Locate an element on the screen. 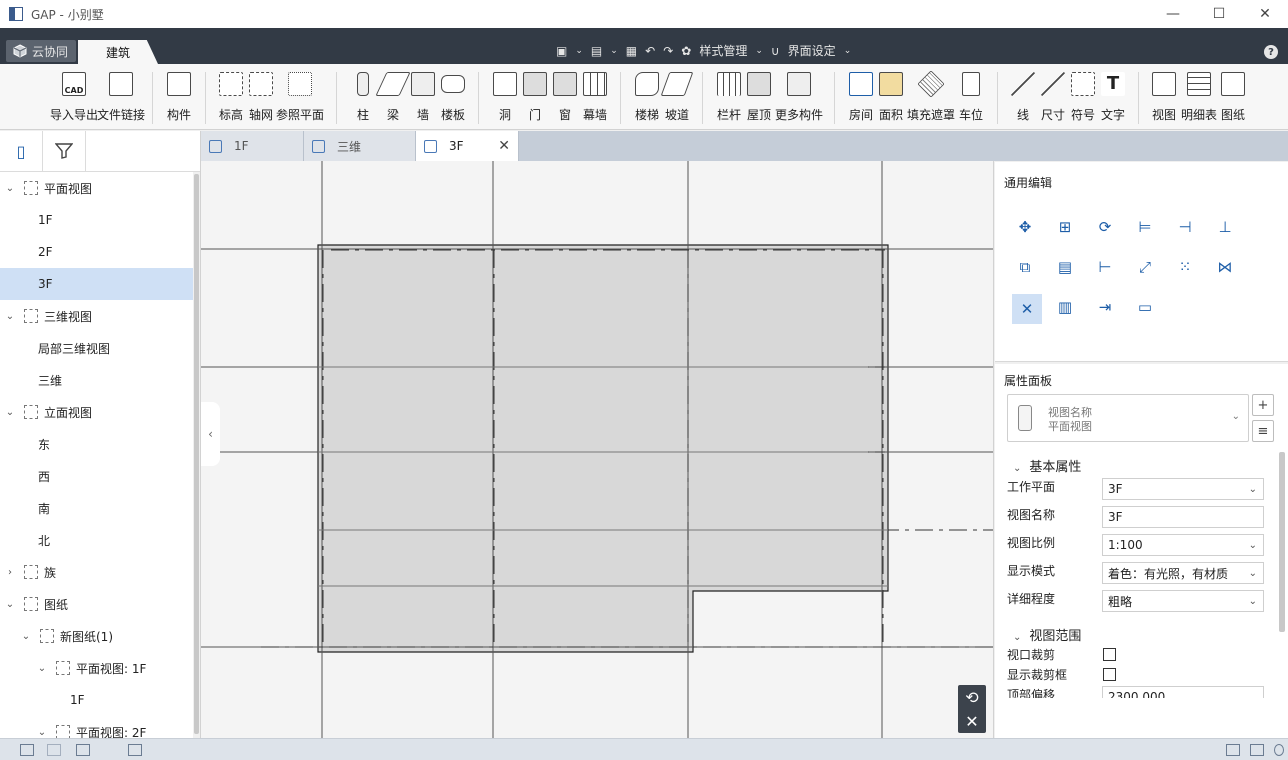  add-type-button: + is located at coordinates (1263, 405).